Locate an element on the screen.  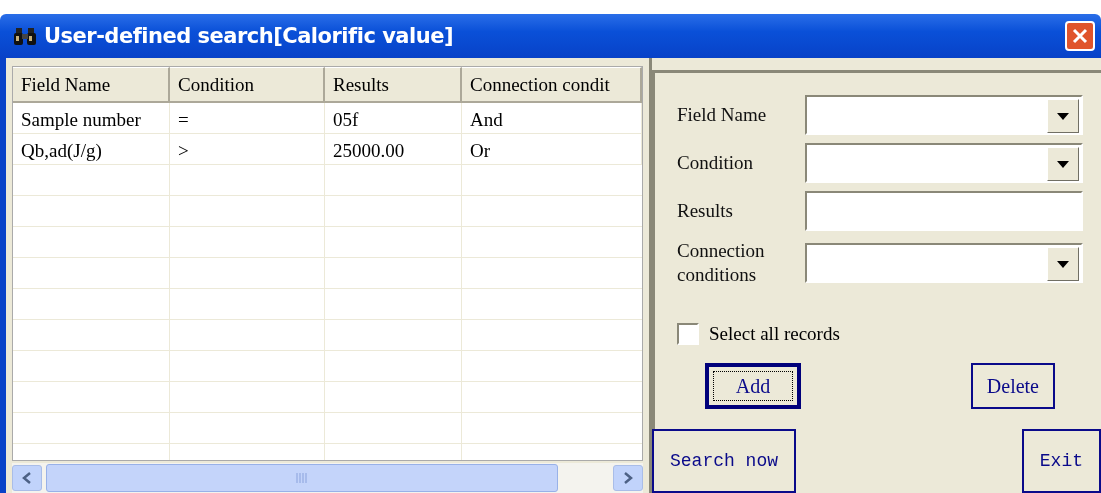
close-icon is located at coordinates (1080, 36).